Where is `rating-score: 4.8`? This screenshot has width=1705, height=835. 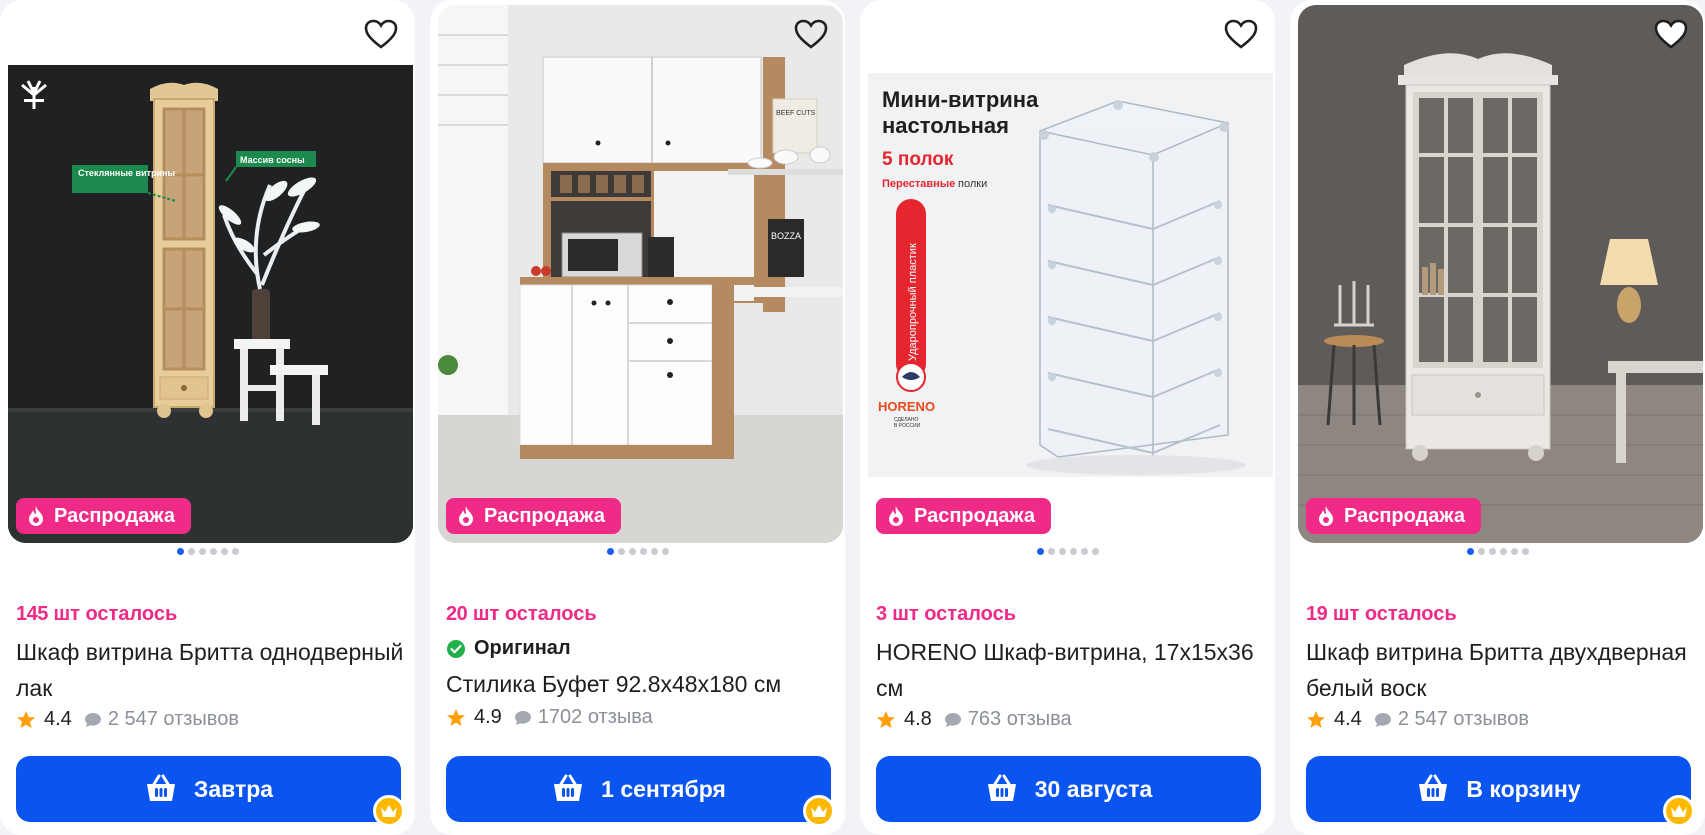 rating-score: 4.8 is located at coordinates (918, 719).